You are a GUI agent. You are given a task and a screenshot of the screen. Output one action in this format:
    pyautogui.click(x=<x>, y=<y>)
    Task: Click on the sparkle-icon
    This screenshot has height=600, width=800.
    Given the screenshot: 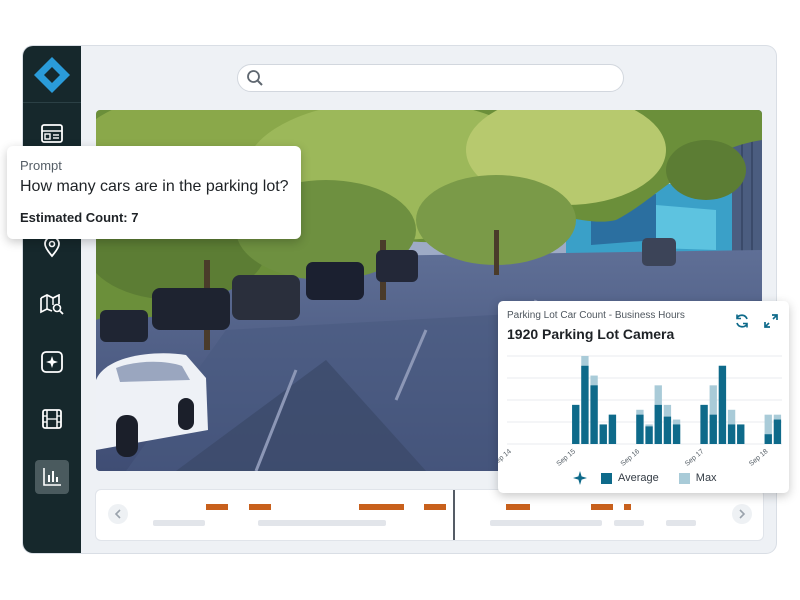 What is the action you would take?
    pyautogui.click(x=580, y=478)
    